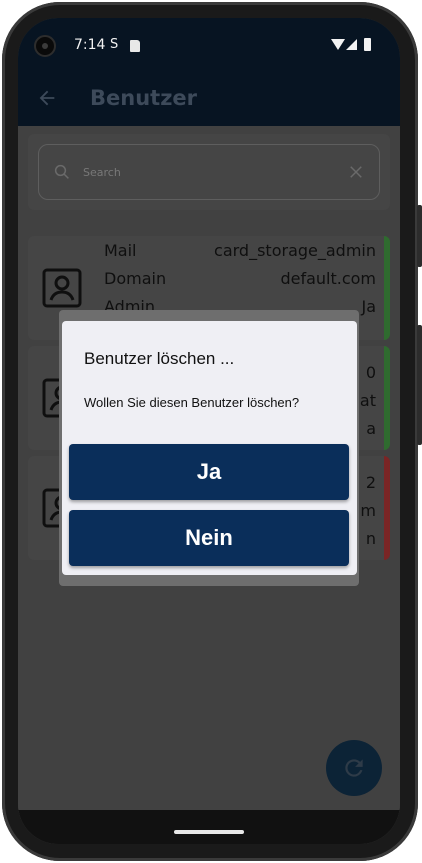 The width and height of the screenshot is (422, 863). I want to click on battery-icon, so click(367, 44).